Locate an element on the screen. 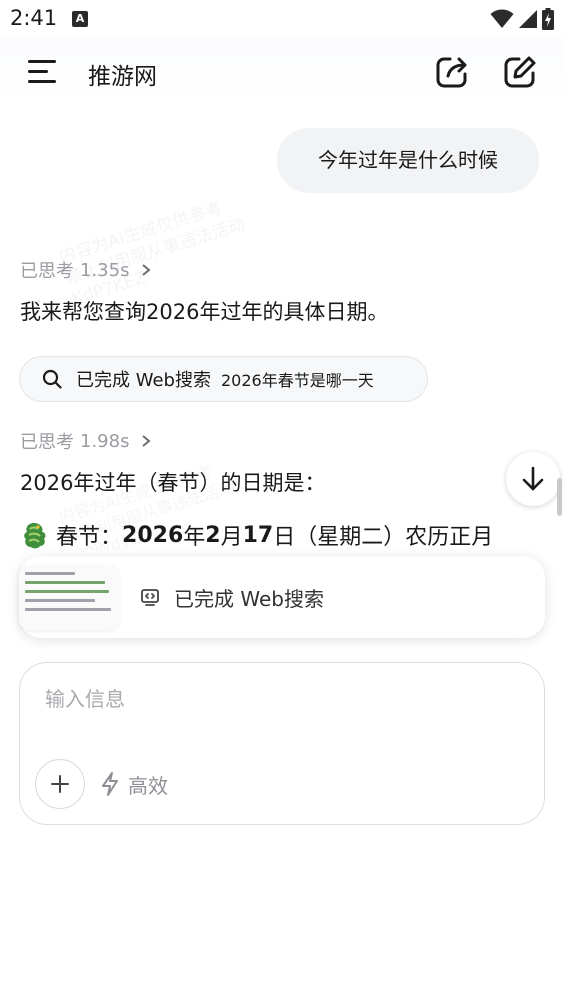 This screenshot has width=564, height=1004. menu-button is located at coordinates (43, 72).